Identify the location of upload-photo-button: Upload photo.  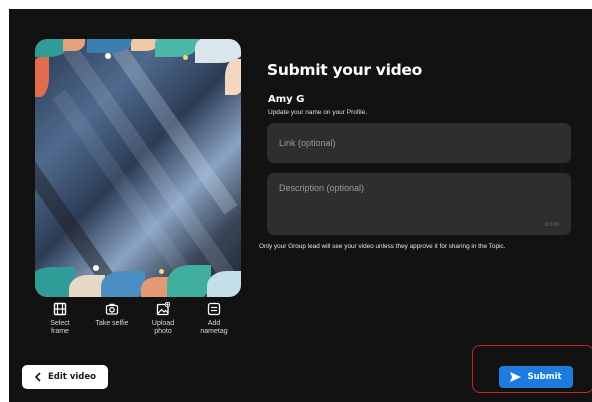
(163, 319).